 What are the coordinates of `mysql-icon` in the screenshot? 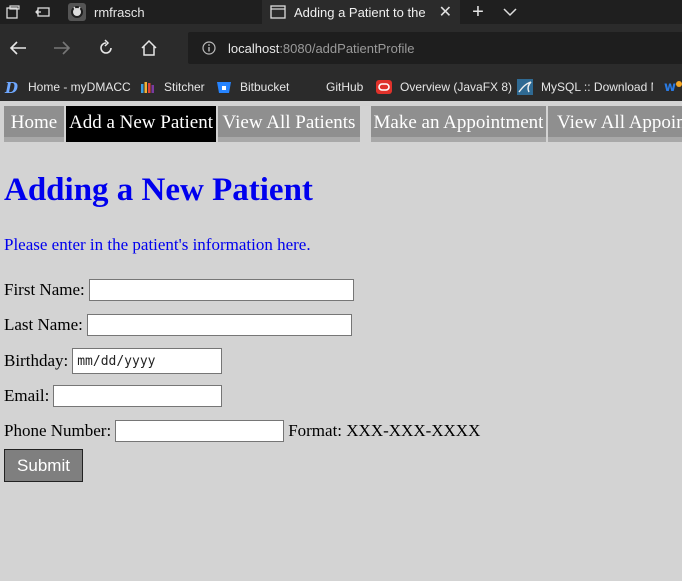 It's located at (525, 86).